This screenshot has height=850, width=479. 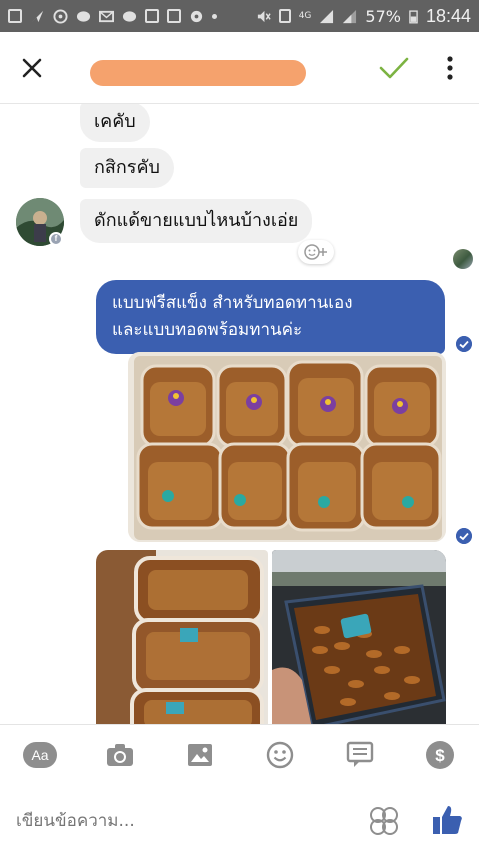 I want to click on thumbs-up-icon, so click(x=447, y=820).